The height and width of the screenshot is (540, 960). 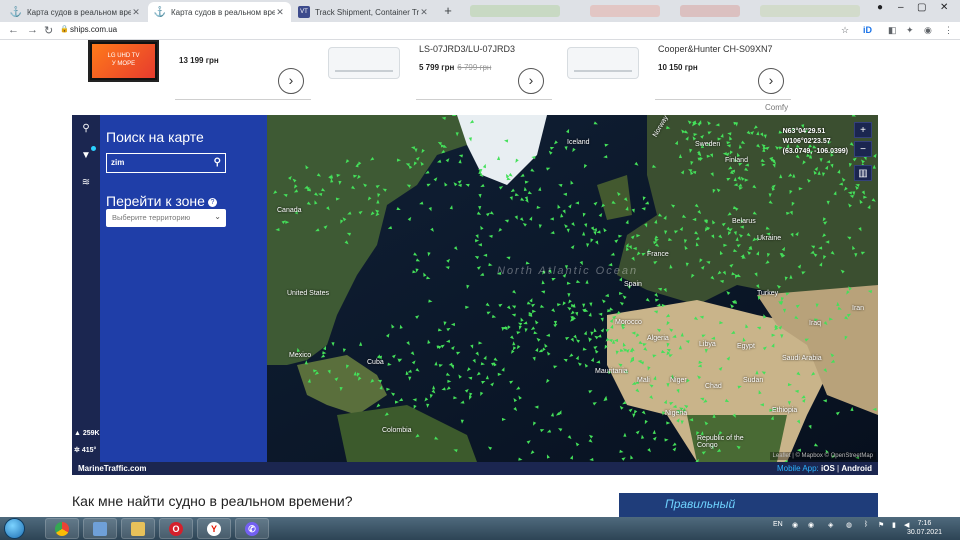 What do you see at coordinates (14, 528) in the screenshot?
I see `start-button` at bounding box center [14, 528].